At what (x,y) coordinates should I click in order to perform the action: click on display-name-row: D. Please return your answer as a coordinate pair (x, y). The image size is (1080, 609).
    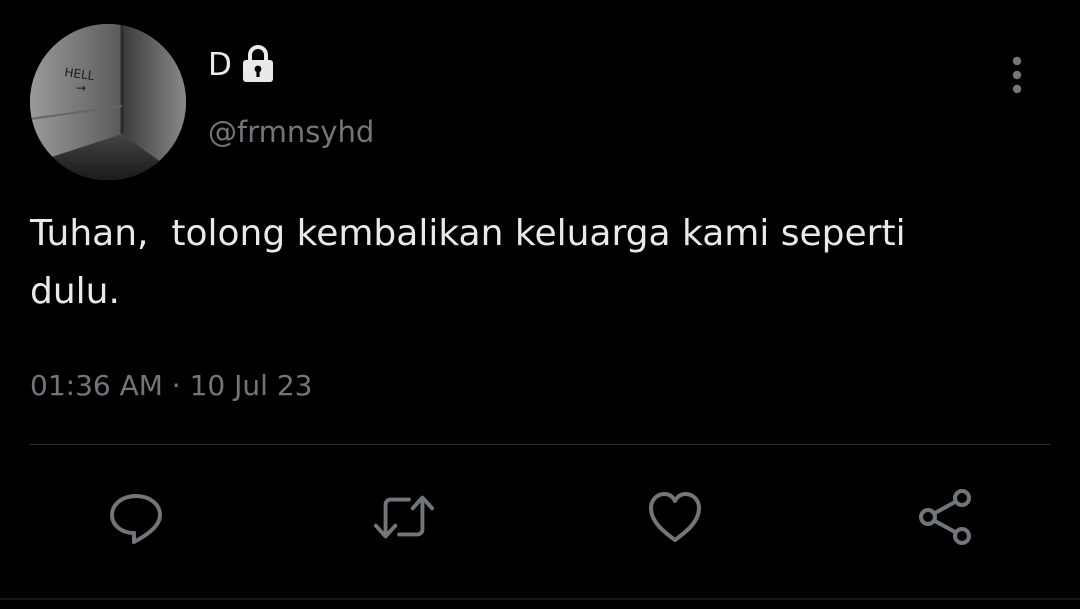
    Looking at the image, I should click on (242, 65).